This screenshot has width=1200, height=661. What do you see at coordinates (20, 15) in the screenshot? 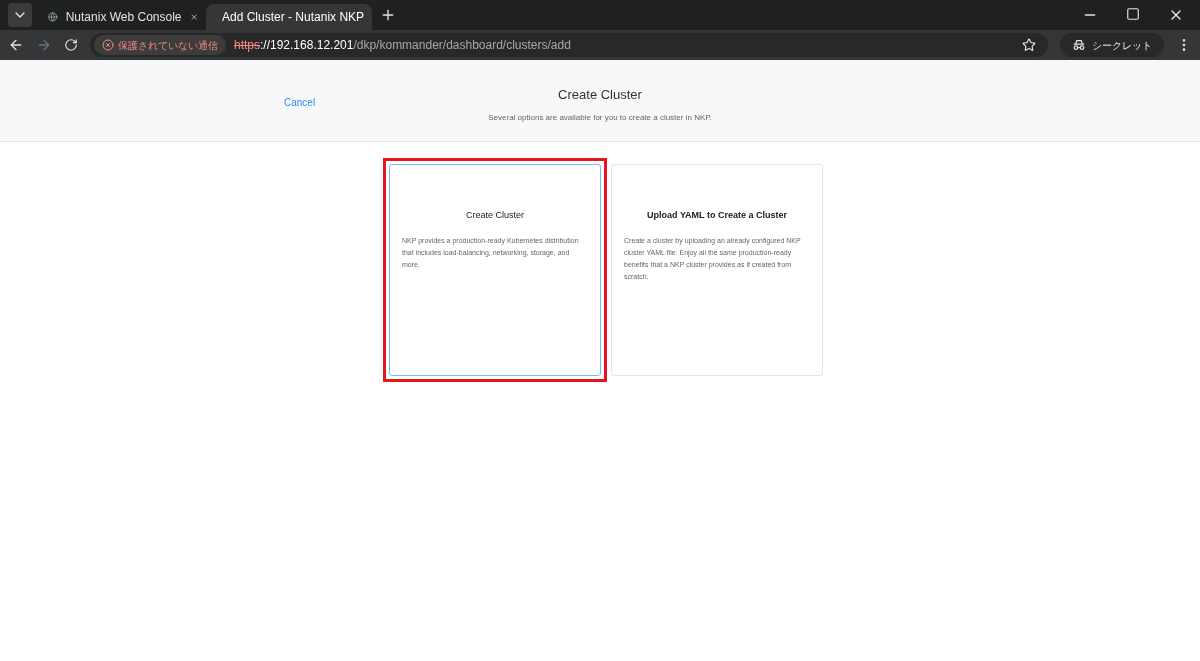
I see `tab-list-icon` at bounding box center [20, 15].